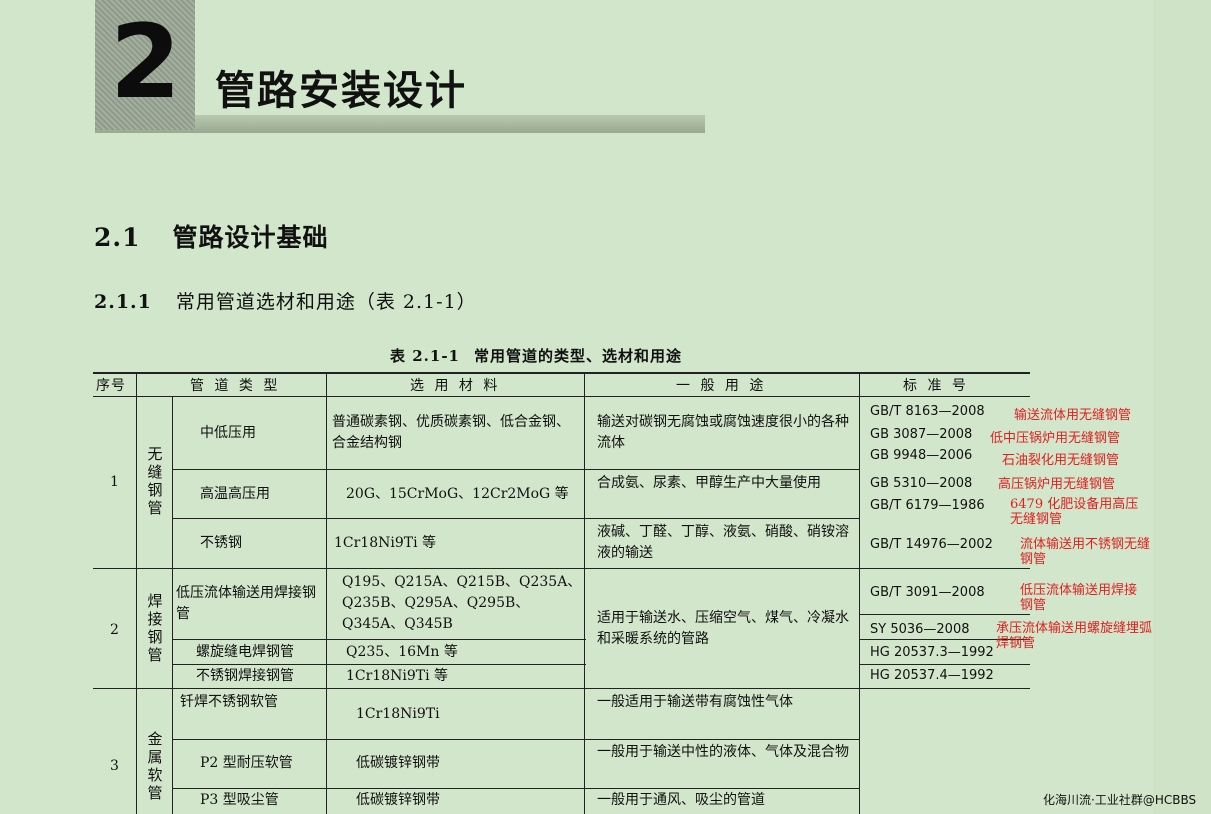  What do you see at coordinates (932, 675) in the screenshot?
I see `standard-code: HG 20537.4—1992` at bounding box center [932, 675].